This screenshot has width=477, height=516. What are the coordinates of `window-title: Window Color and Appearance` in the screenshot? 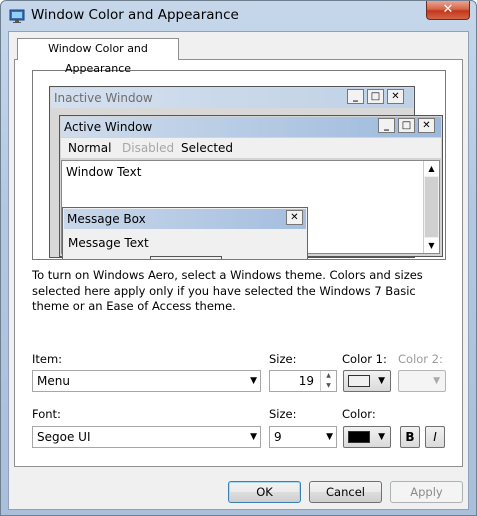 It's located at (135, 15).